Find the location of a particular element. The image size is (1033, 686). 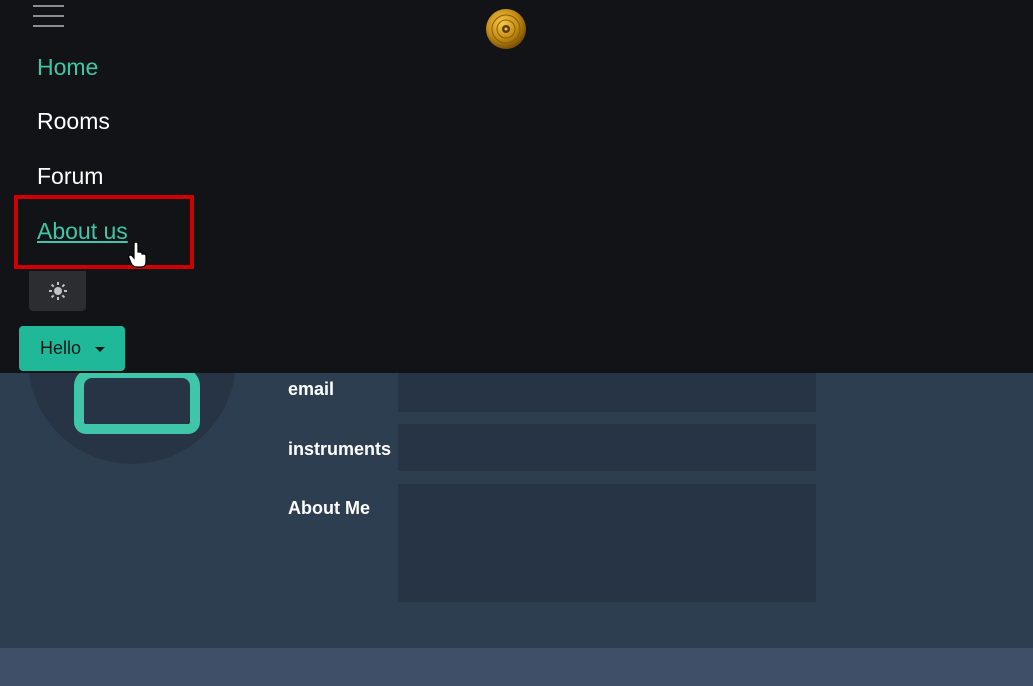

theme-toggle-button is located at coordinates (57, 291).